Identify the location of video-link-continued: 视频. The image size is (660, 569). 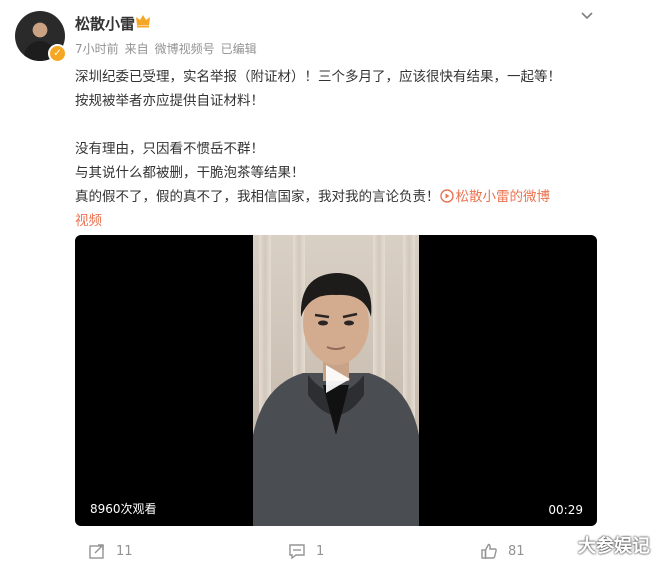
(88, 221).